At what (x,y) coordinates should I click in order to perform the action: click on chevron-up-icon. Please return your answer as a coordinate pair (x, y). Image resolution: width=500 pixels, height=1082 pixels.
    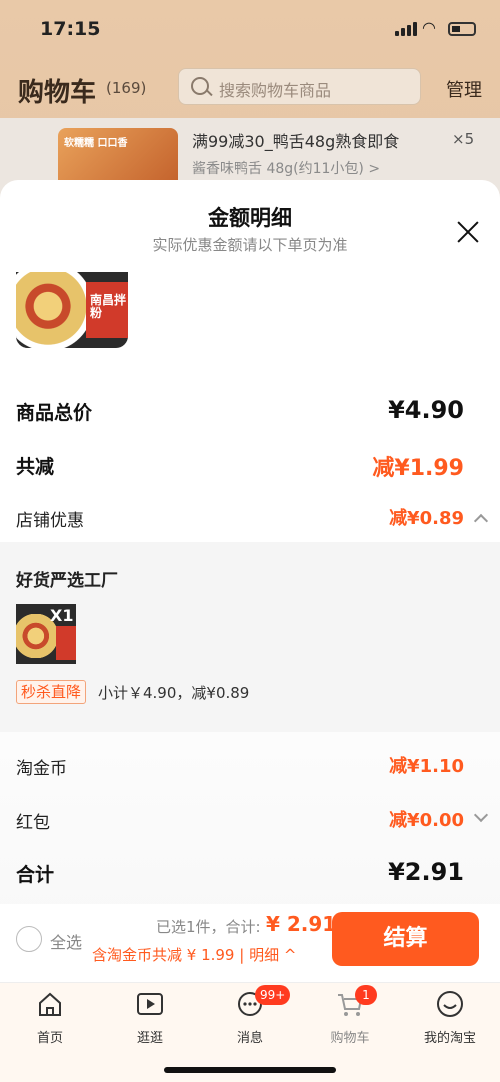
    Looking at the image, I should click on (481, 521).